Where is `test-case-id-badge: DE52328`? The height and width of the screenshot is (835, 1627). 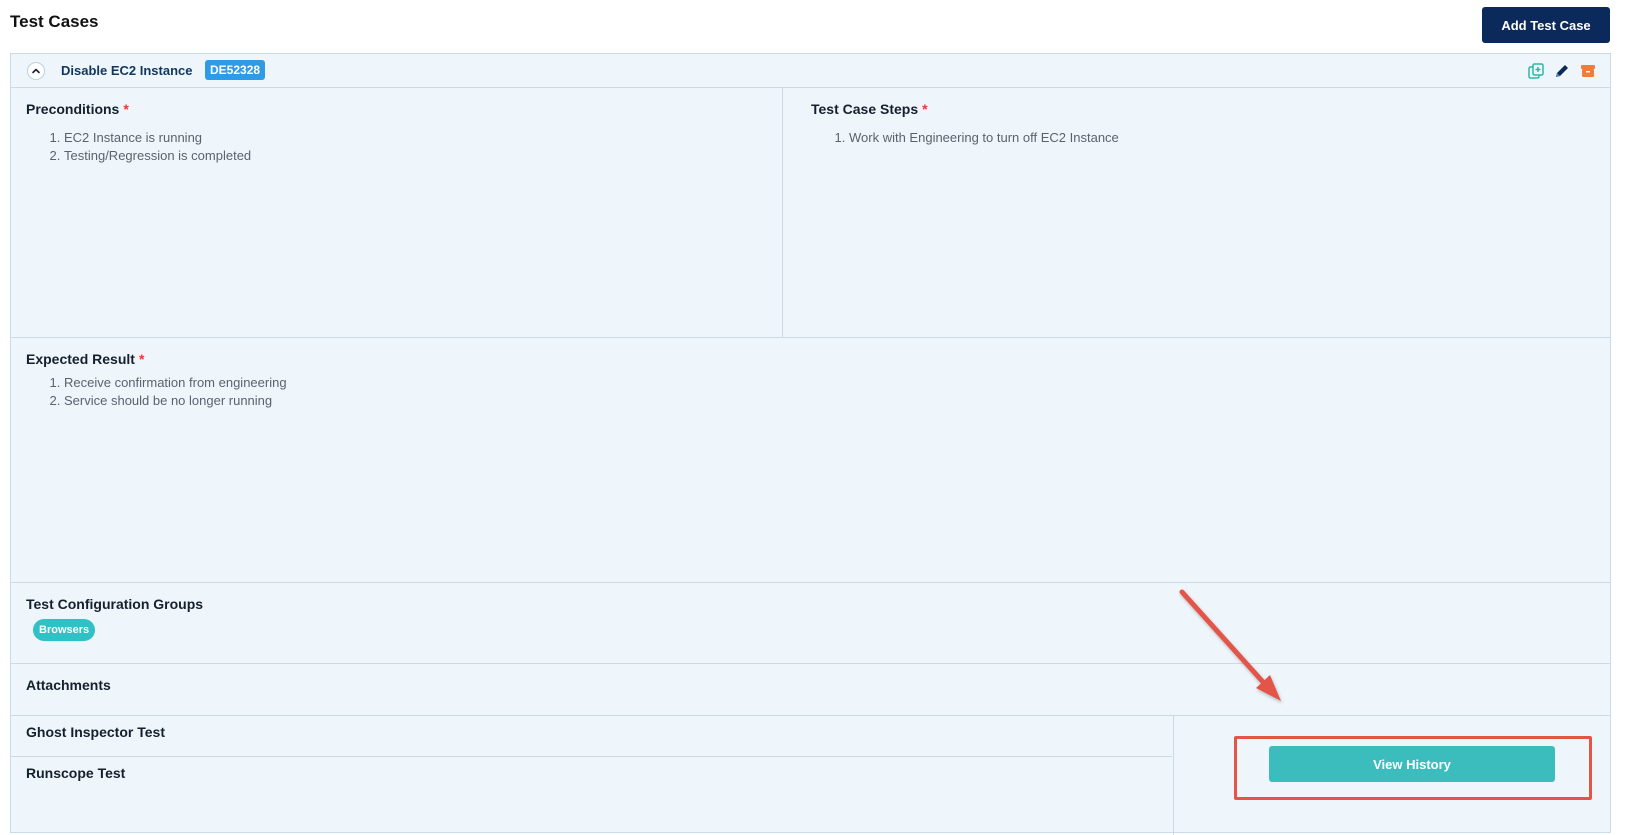
test-case-id-badge: DE52328 is located at coordinates (235, 70).